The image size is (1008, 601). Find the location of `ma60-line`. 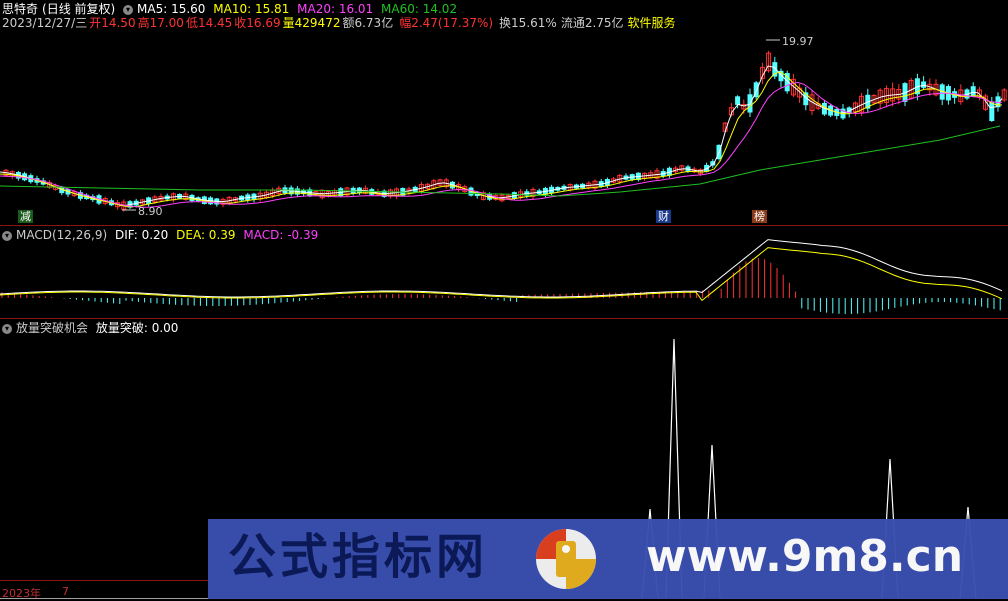

ma60-line is located at coordinates (500, 161).